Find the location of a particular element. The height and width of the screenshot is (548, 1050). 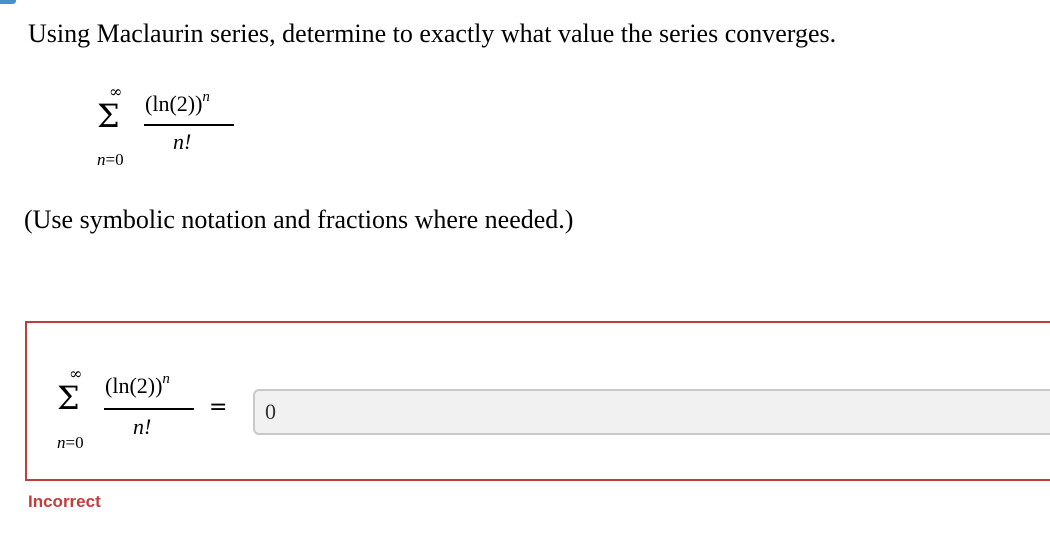

answer-input is located at coordinates (651, 412).